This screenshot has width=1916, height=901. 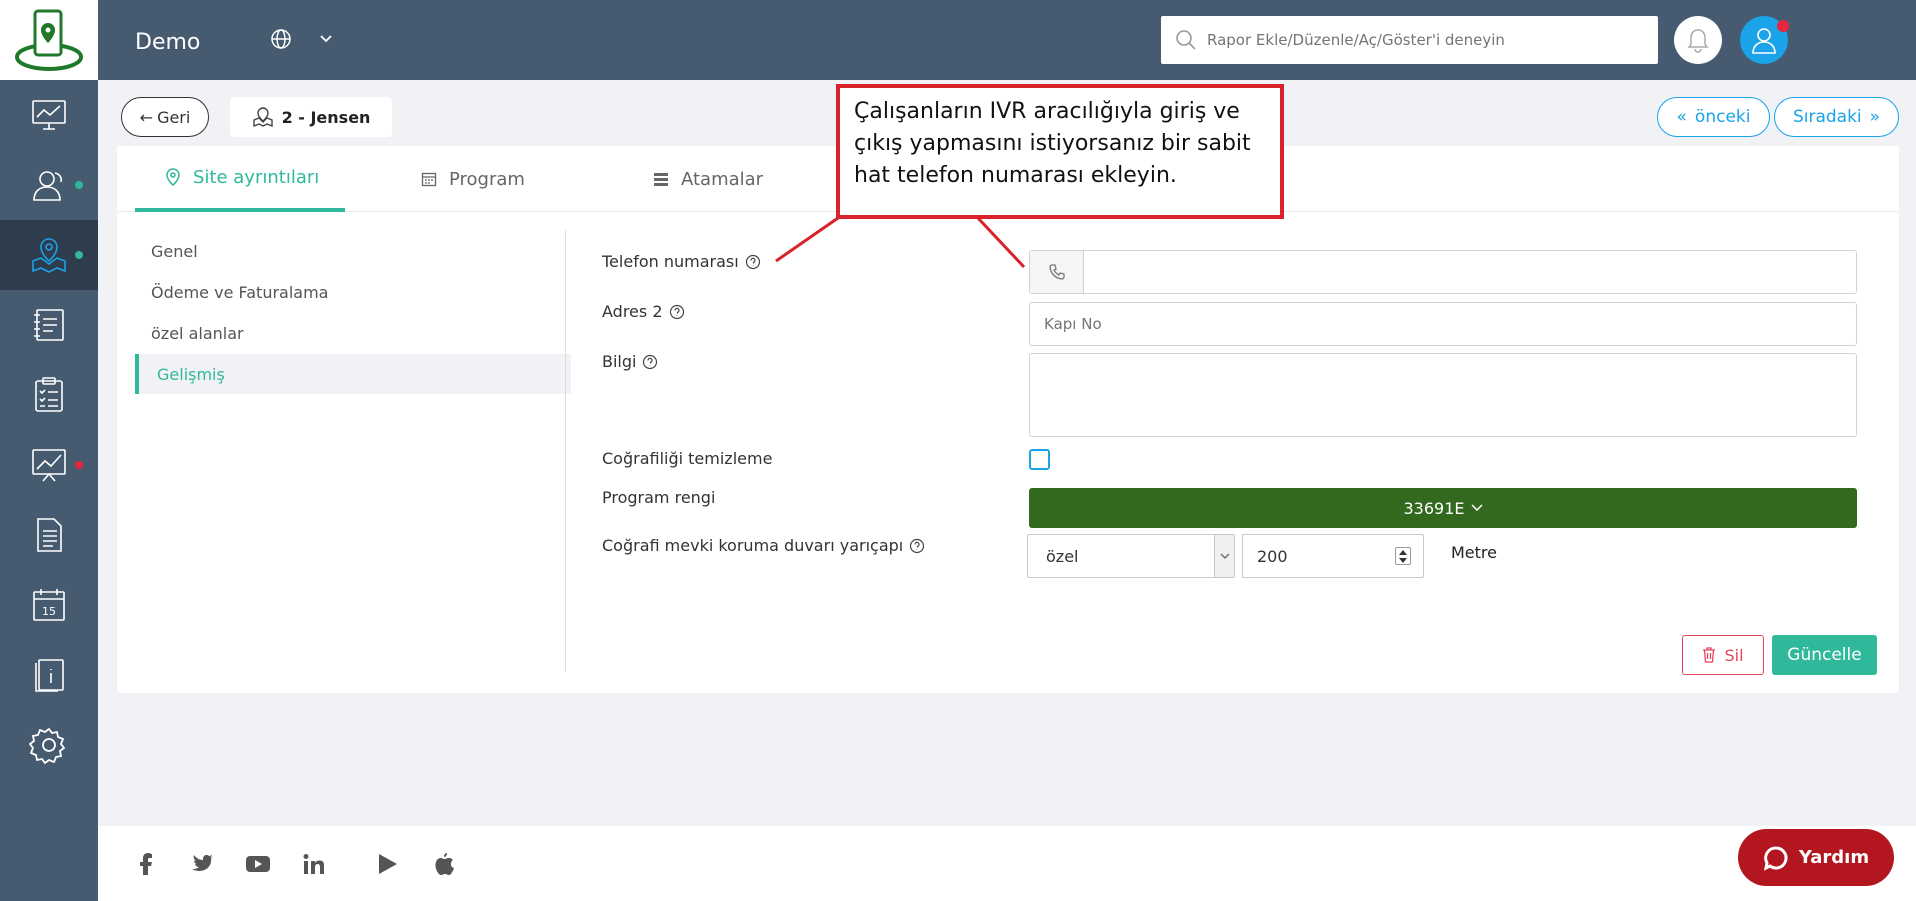 I want to click on linkedin-icon, so click(x=314, y=864).